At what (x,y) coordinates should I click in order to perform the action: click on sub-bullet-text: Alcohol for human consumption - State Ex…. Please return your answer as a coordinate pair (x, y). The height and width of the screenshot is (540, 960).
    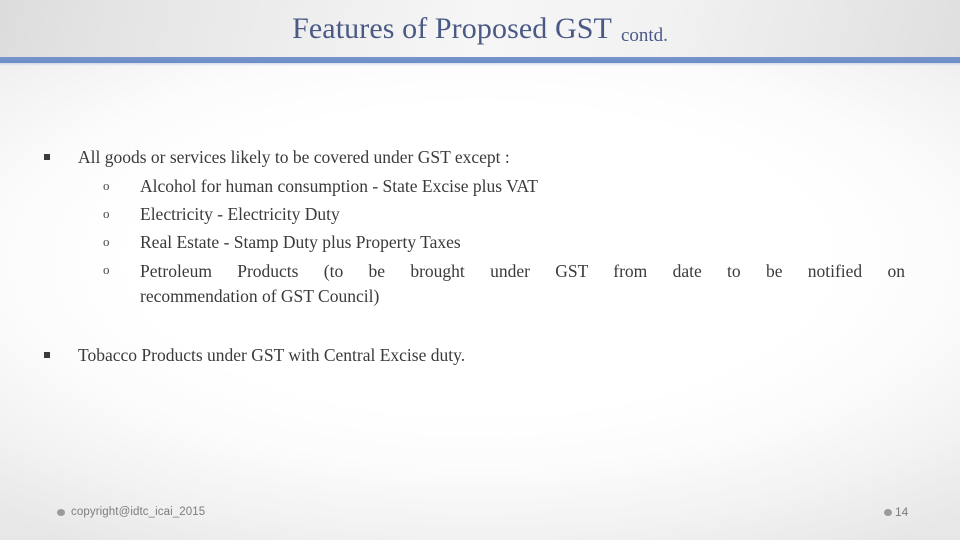
    Looking at the image, I should click on (339, 186).